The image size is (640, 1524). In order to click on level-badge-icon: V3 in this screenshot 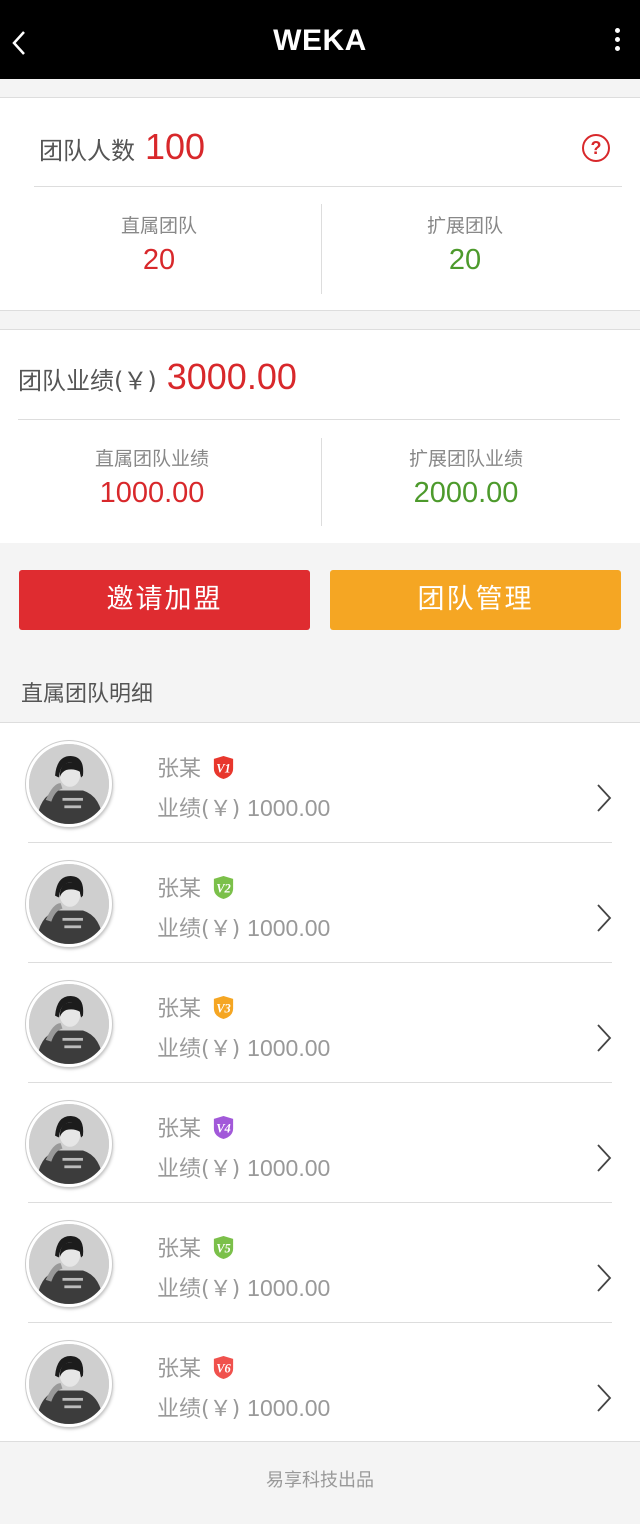, I will do `click(223, 1007)`.